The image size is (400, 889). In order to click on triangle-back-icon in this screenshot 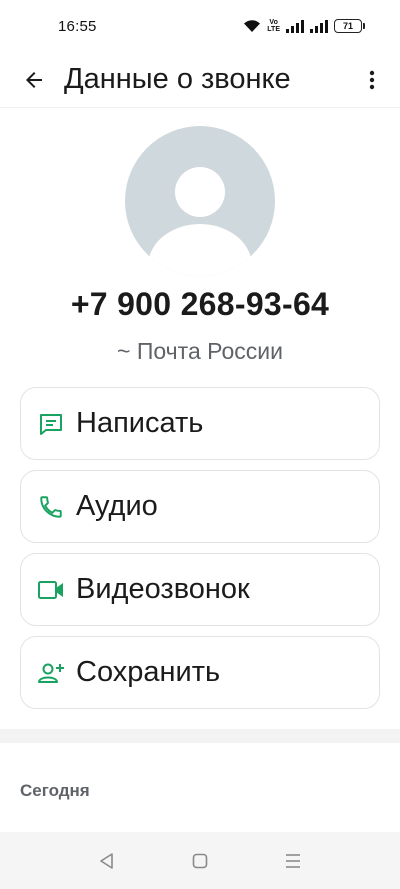, I will do `click(106, 860)`.